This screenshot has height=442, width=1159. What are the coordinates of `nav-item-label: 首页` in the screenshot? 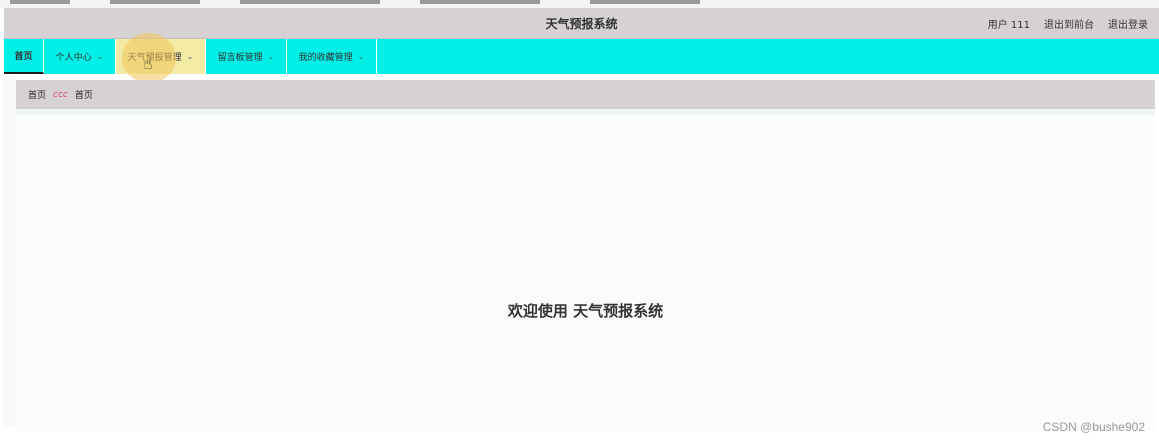 It's located at (23, 57).